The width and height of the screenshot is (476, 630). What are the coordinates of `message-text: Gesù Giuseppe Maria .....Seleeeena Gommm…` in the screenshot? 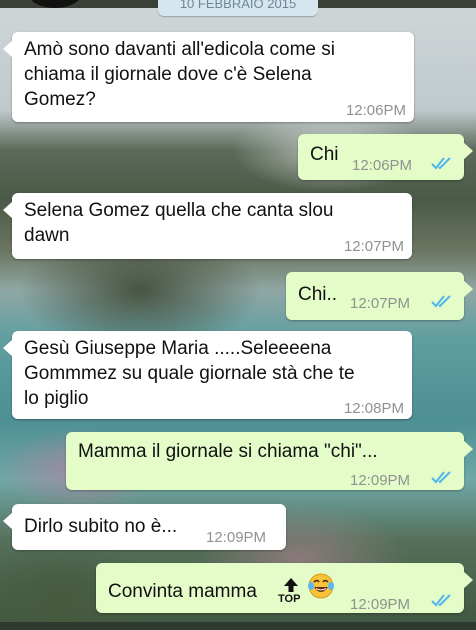 It's located at (189, 373).